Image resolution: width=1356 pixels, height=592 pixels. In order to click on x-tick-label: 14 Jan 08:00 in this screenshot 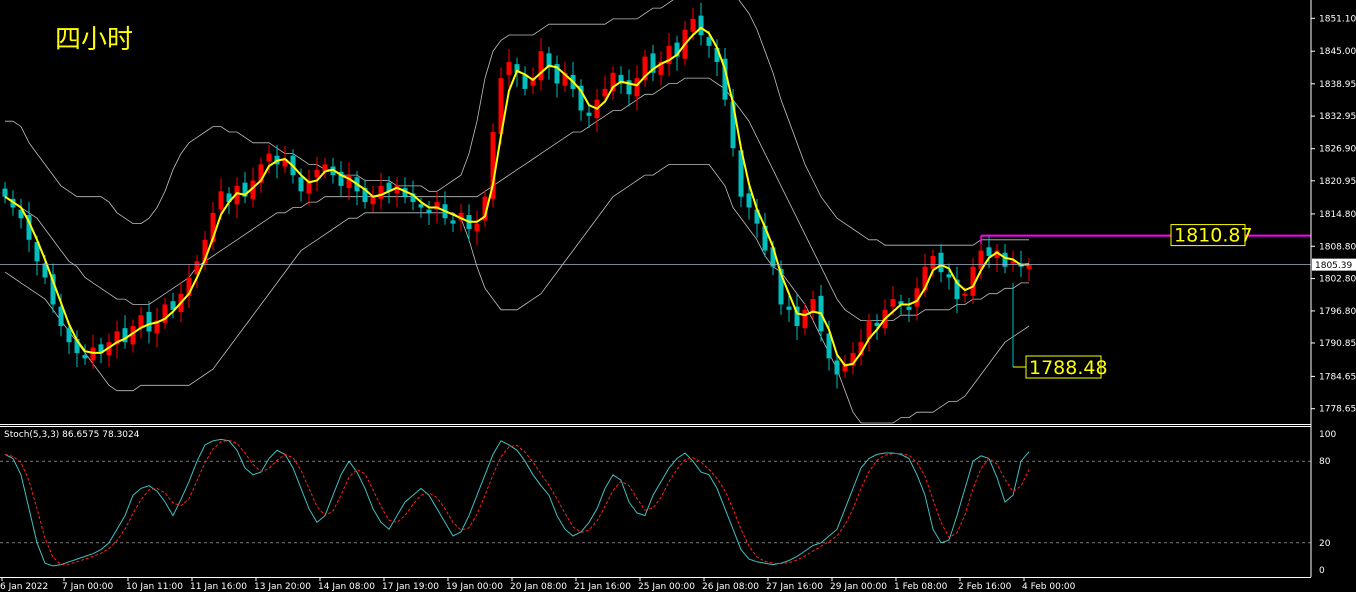, I will do `click(346, 587)`.